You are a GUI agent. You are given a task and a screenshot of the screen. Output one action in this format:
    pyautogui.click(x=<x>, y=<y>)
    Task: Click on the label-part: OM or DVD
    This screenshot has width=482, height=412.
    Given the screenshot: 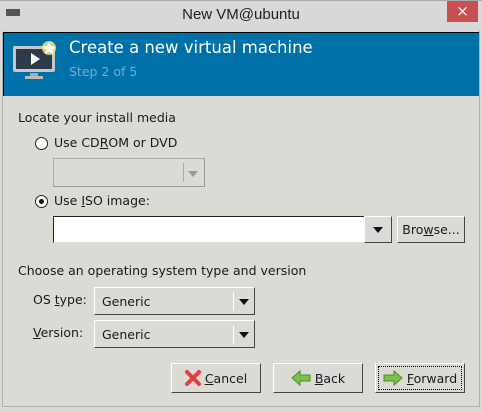 What is the action you would take?
    pyautogui.click(x=143, y=142)
    